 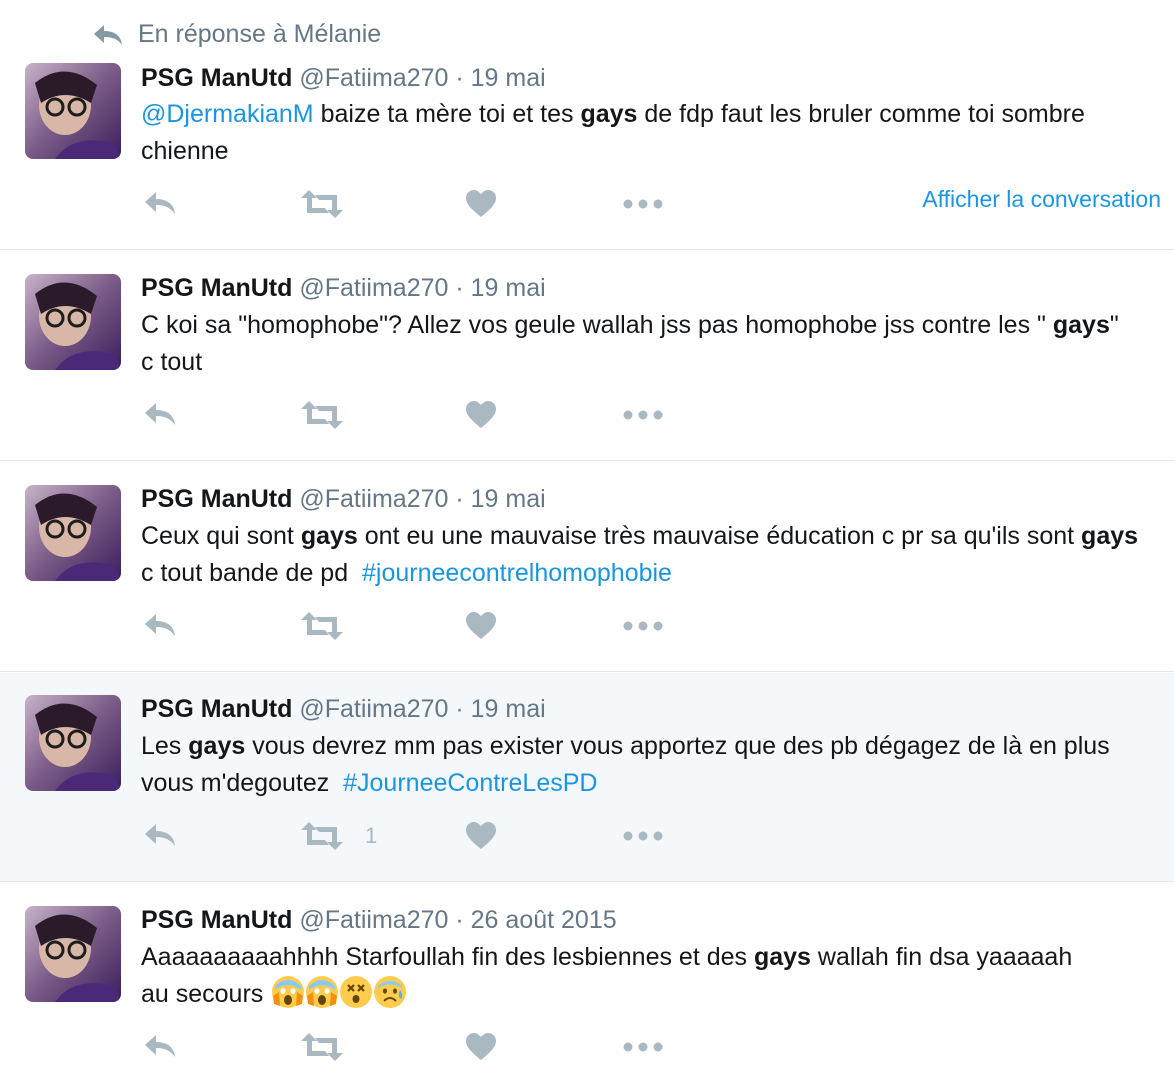 What do you see at coordinates (260, 34) in the screenshot?
I see `reply-context-label: En réponse à Mélanie` at bounding box center [260, 34].